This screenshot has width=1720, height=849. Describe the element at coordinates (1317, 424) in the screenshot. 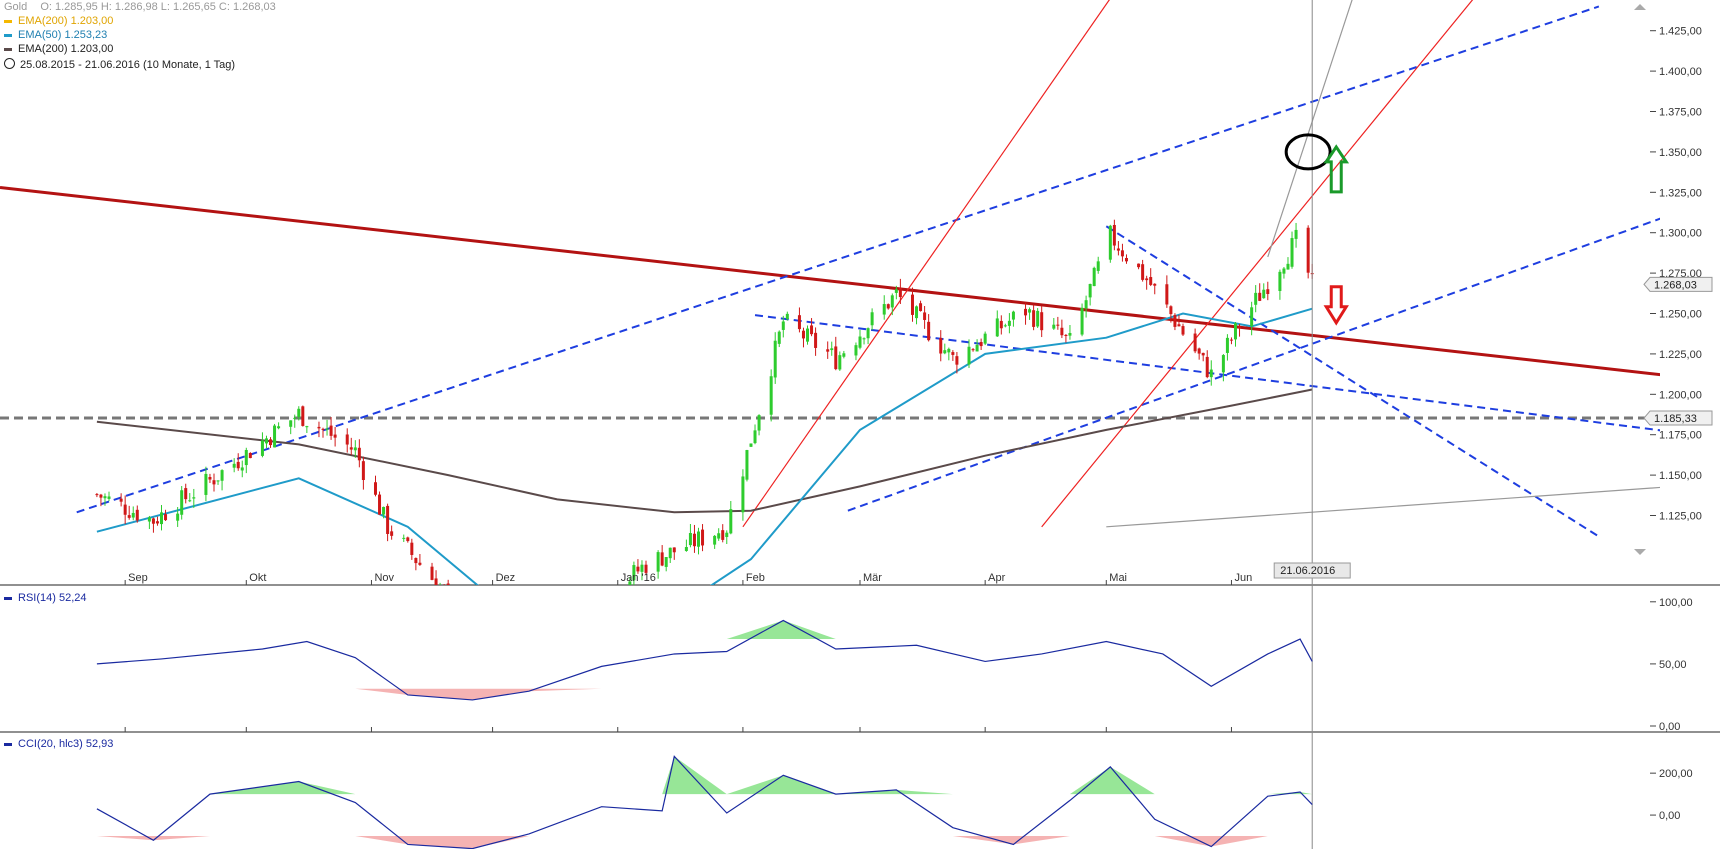

I see `markers-layer` at that location.